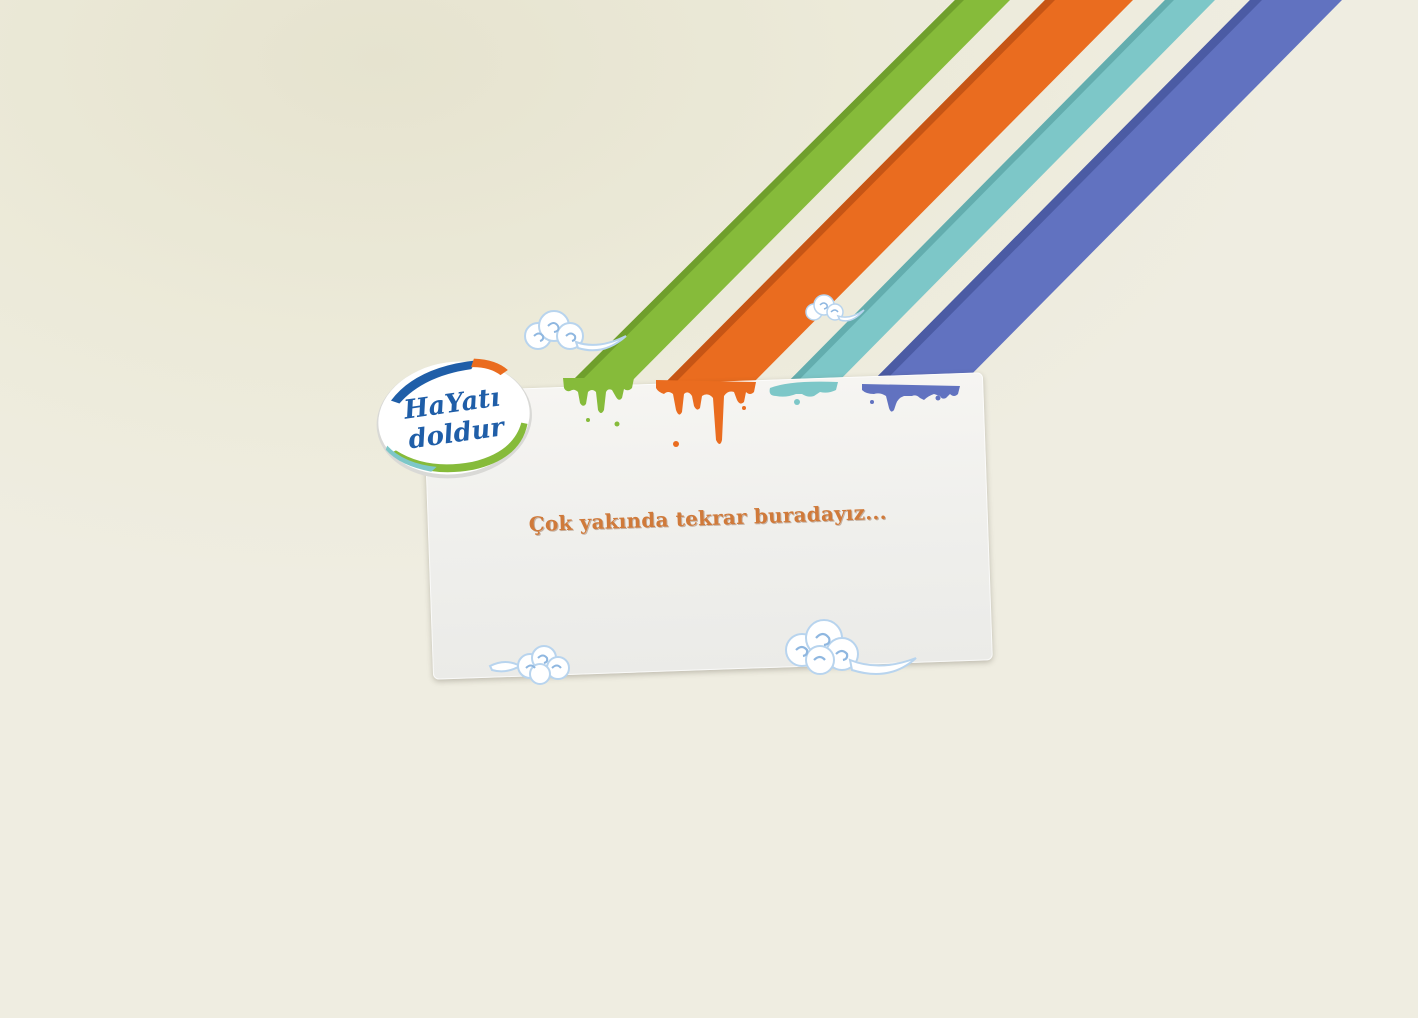  Describe the element at coordinates (911, 398) in the screenshot. I see `blue-drip` at that location.